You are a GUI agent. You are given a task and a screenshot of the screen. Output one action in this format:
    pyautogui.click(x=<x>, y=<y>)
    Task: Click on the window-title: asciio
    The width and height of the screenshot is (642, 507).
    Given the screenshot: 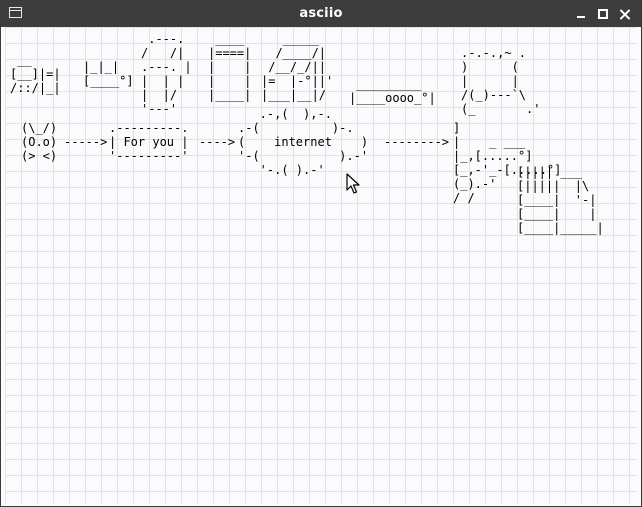 What is the action you would take?
    pyautogui.click(x=321, y=13)
    